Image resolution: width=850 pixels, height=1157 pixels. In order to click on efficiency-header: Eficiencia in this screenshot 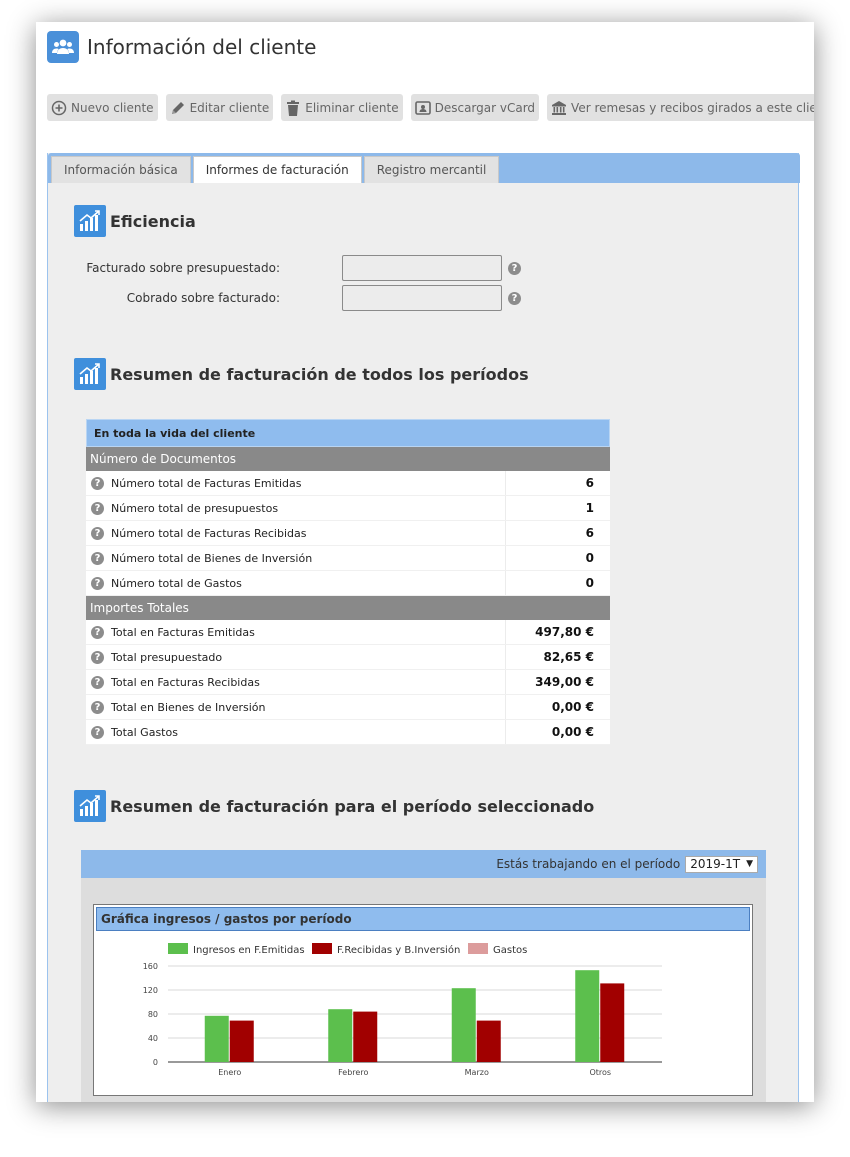, I will do `click(135, 221)`.